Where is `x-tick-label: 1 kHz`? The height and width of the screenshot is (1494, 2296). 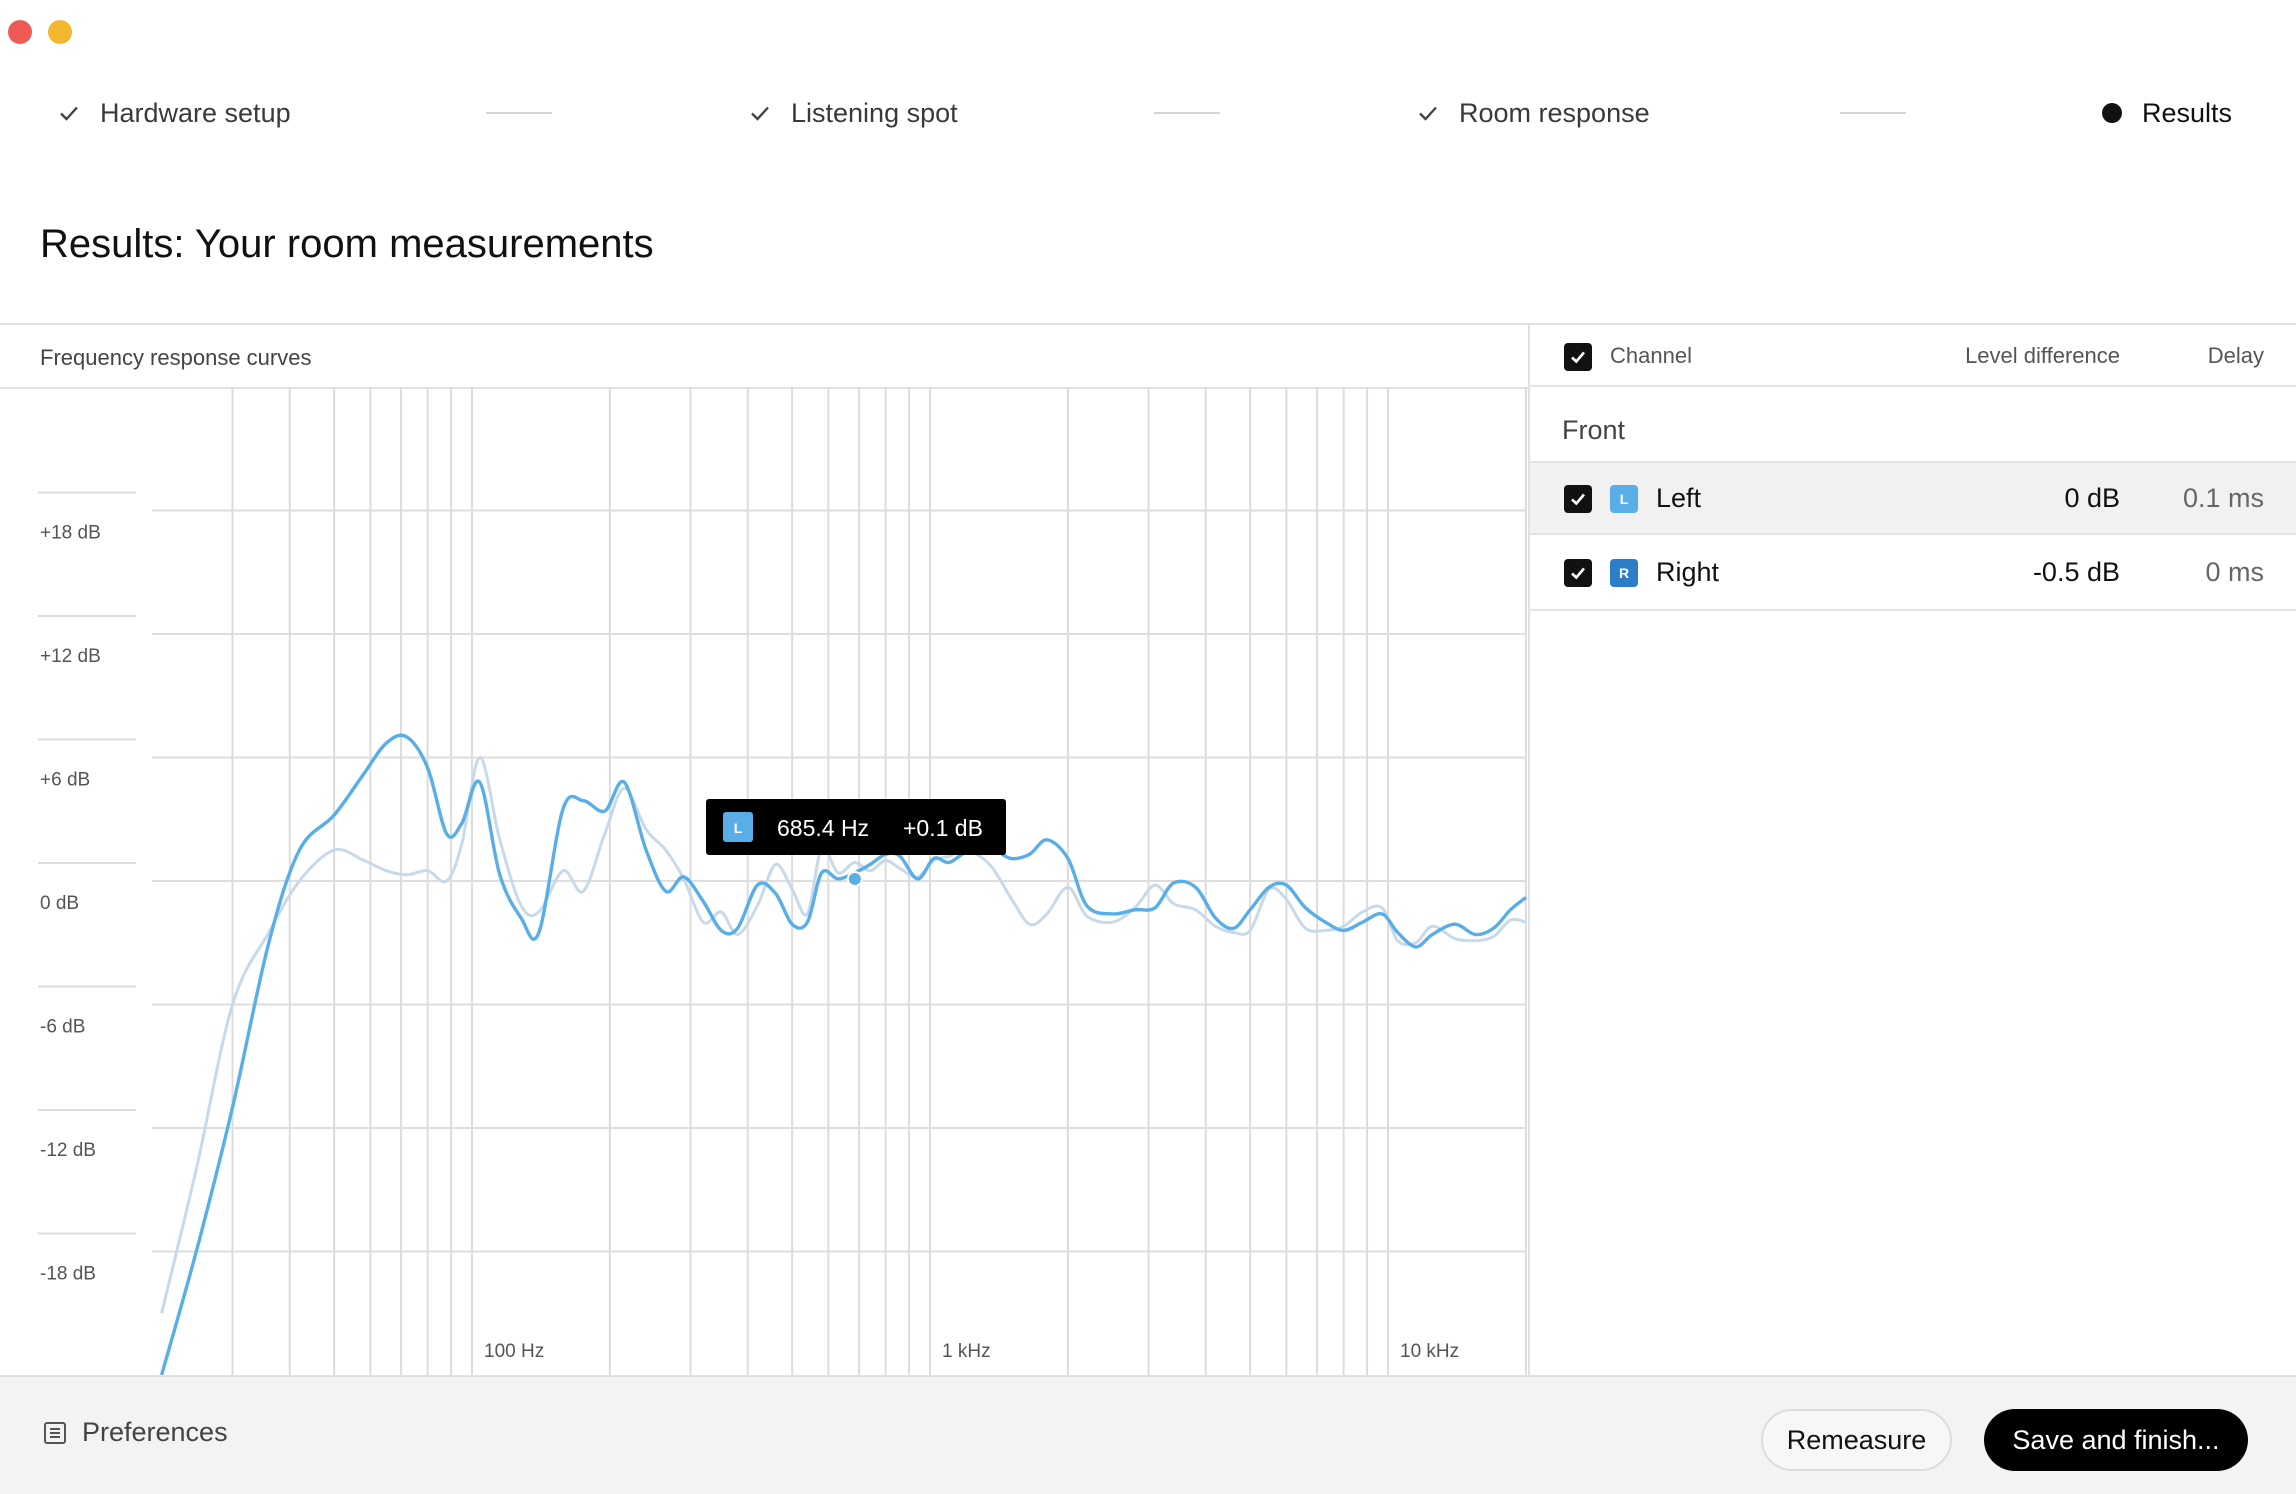
x-tick-label: 1 kHz is located at coordinates (966, 1351).